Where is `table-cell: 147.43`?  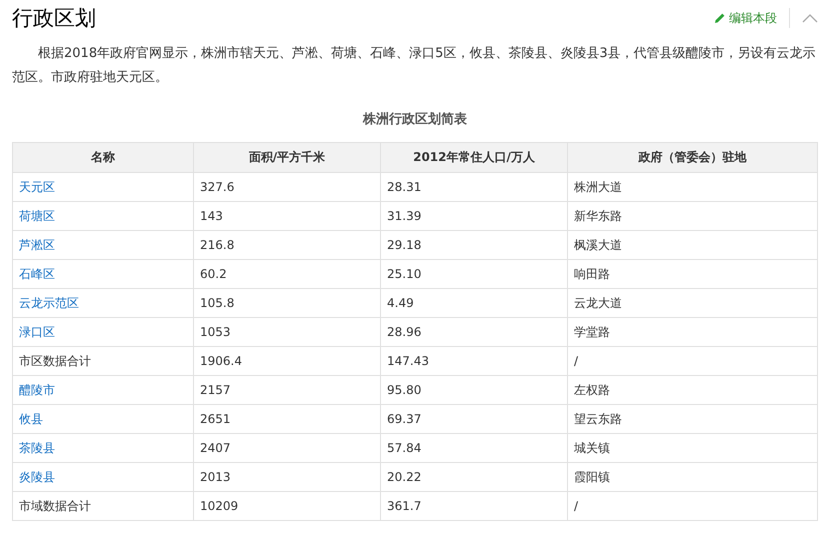 table-cell: 147.43 is located at coordinates (474, 361).